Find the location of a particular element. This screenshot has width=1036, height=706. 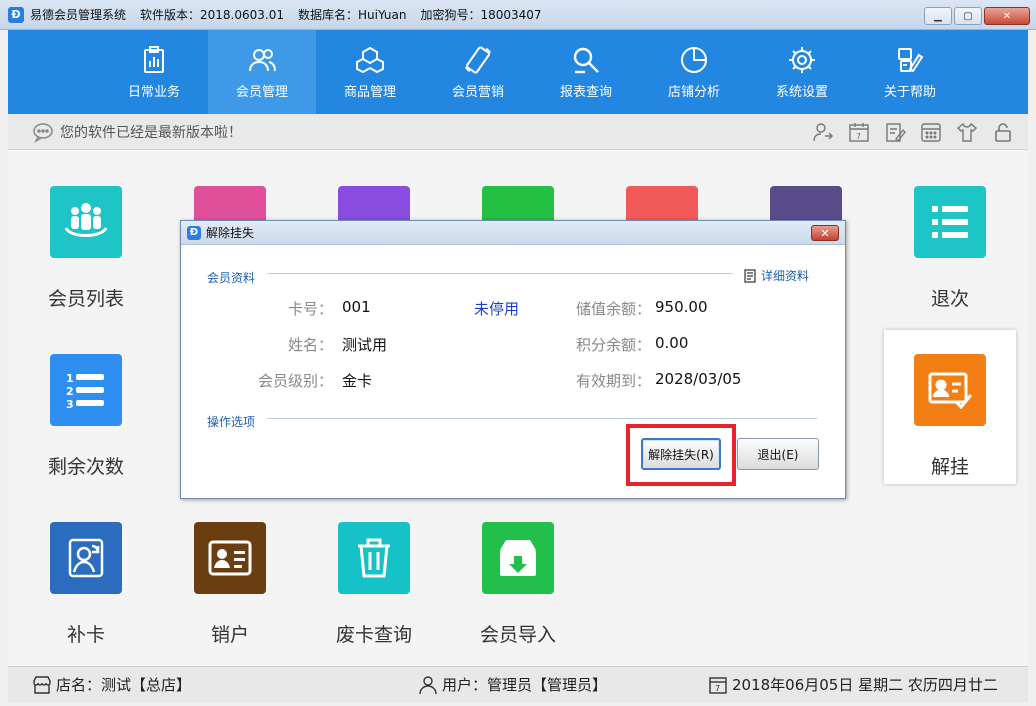

minimize-button: ▁ is located at coordinates (938, 16).